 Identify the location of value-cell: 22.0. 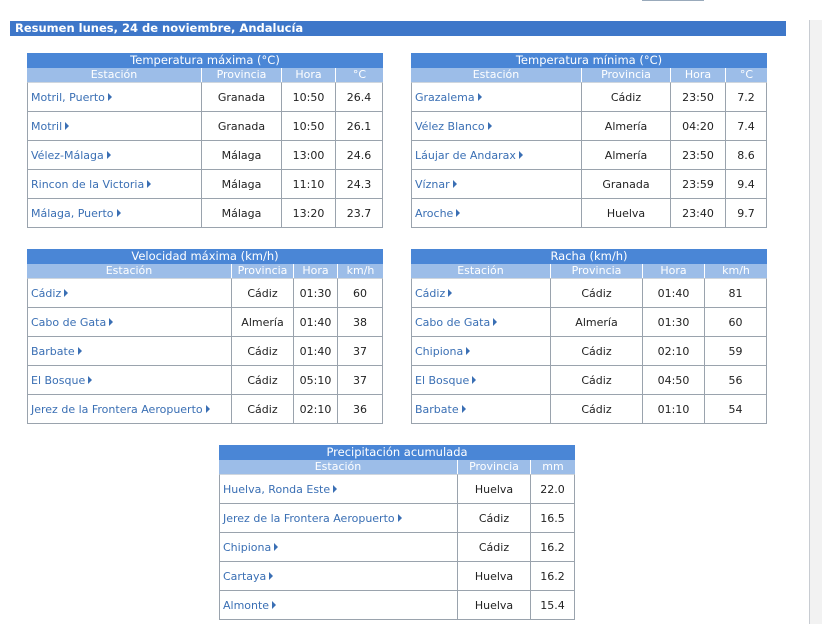
(553, 489).